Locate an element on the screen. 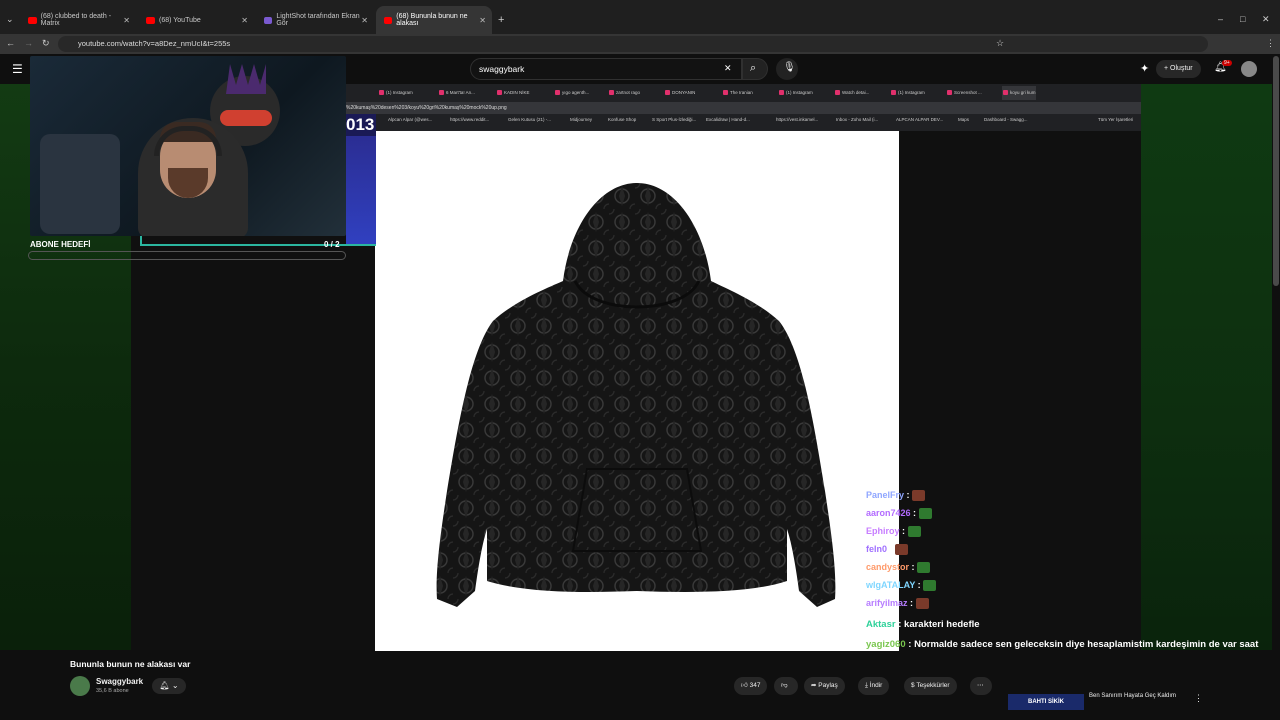 This screenshot has height=720, width=1280. thanks-label: Teşekkürler is located at coordinates (933, 685).